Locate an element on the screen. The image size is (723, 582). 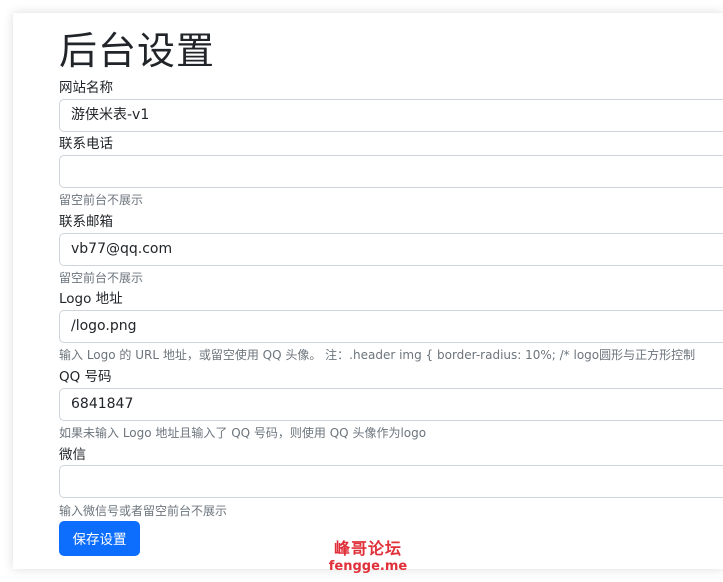
logo-input: /logo.png is located at coordinates (391, 326).